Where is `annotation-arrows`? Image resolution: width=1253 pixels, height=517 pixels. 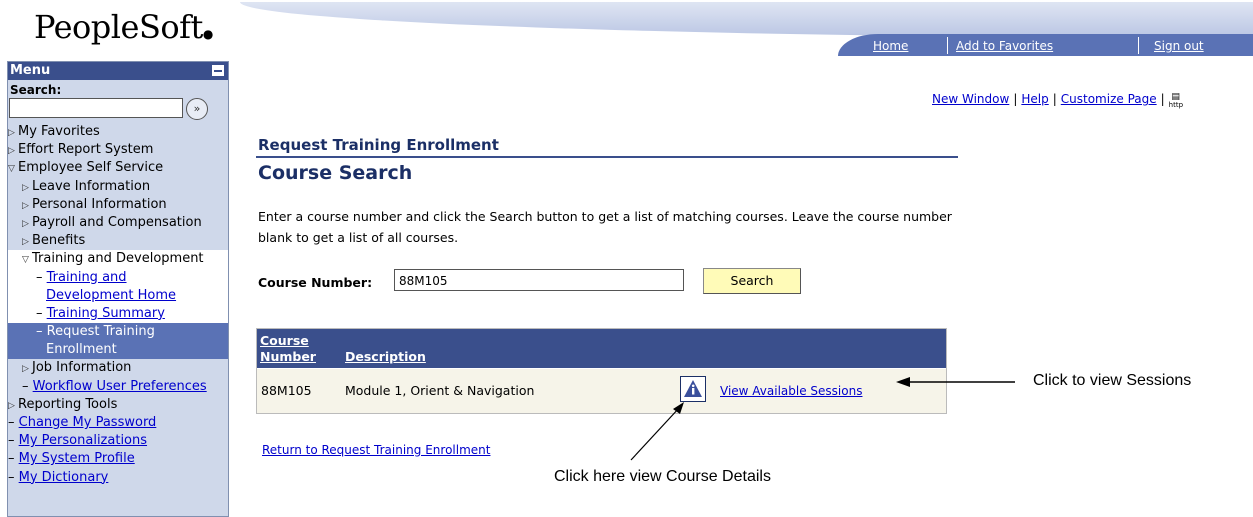
annotation-arrows is located at coordinates (822, 419).